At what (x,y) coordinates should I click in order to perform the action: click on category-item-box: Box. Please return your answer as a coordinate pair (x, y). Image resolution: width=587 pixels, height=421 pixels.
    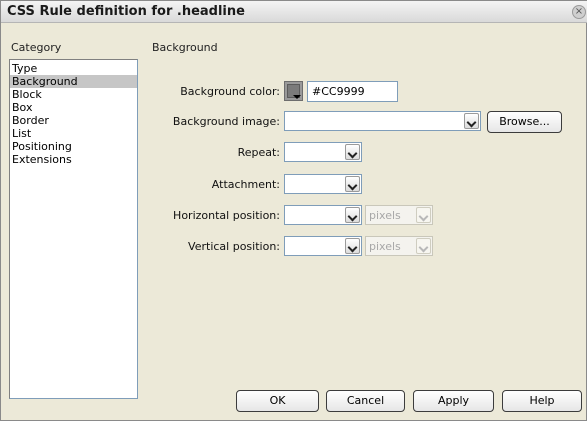
    Looking at the image, I should click on (73, 107).